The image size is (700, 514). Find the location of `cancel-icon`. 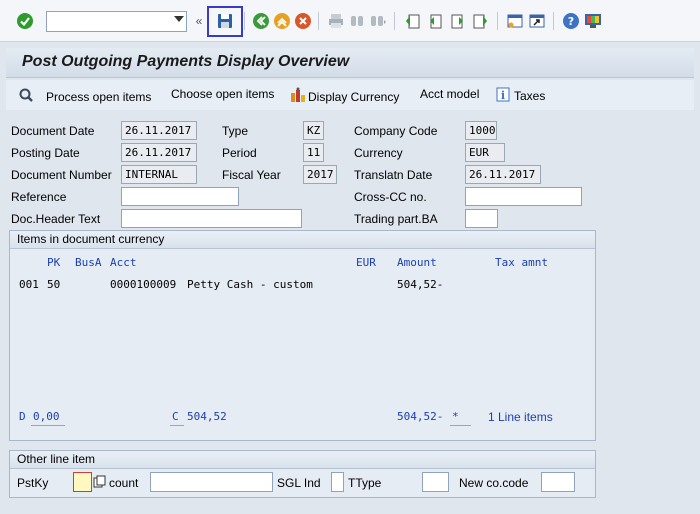

cancel-icon is located at coordinates (303, 21).